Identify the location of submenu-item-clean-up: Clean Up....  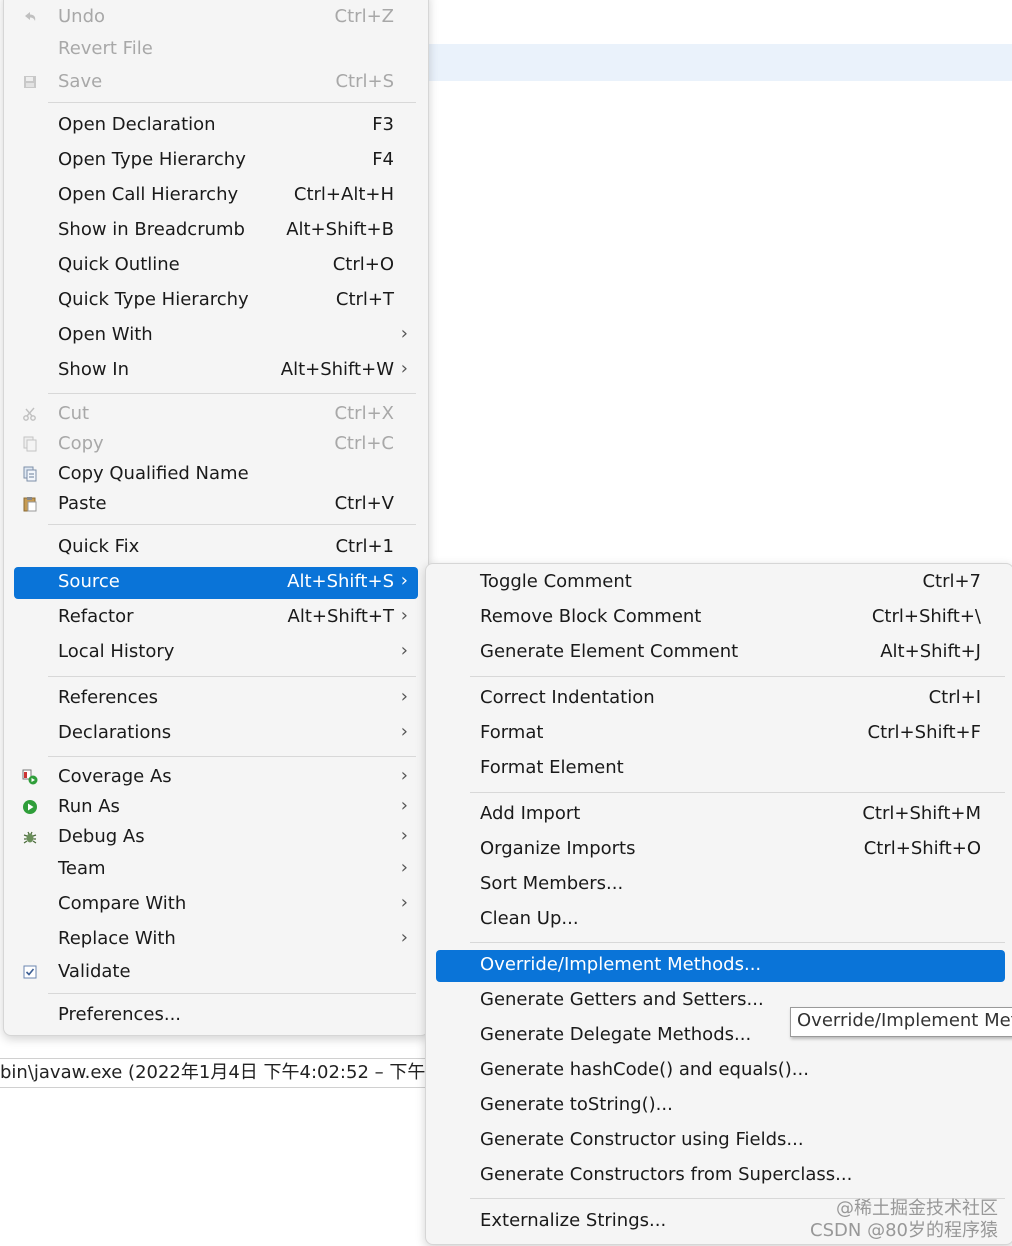
(720, 920).